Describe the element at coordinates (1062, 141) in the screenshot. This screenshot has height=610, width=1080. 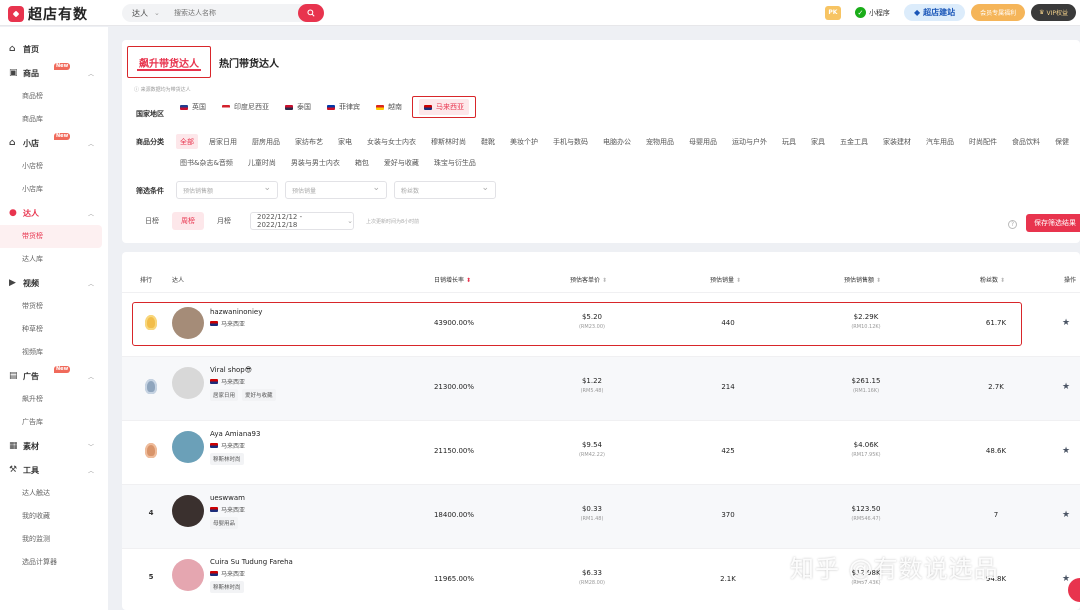
I see `category-option: 保健` at that location.